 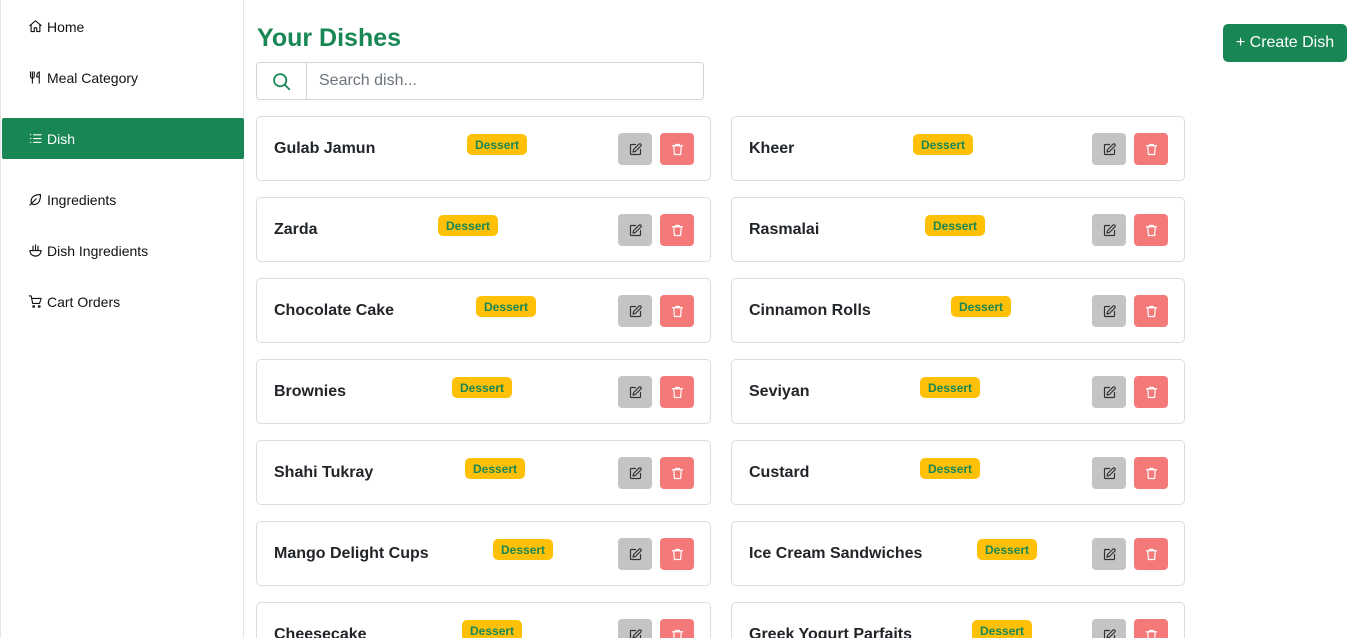 I want to click on dish-card: Shahi Tukray Dessert, so click(x=483, y=472).